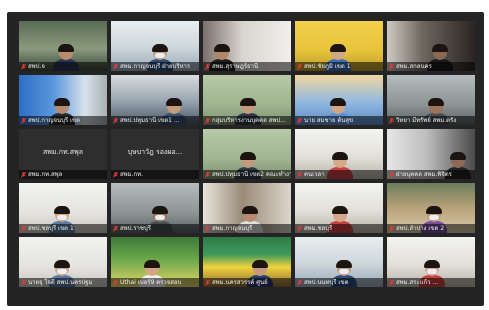 This screenshot has height=310, width=489. I want to click on participant-name-bar: สพป.ลำปาง เขต 2, so click(431, 228).